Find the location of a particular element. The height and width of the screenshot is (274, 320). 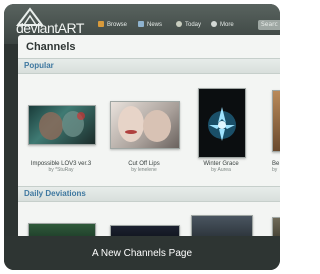

artwork-caption: Be by is located at coordinates (276, 167).